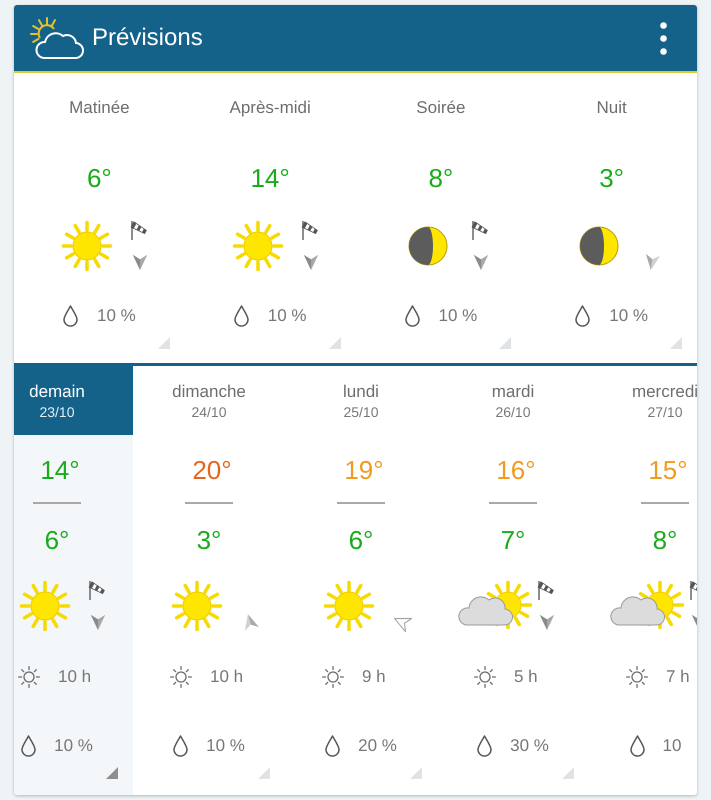  I want to click on precipitation-value: 30 %, so click(529, 746).